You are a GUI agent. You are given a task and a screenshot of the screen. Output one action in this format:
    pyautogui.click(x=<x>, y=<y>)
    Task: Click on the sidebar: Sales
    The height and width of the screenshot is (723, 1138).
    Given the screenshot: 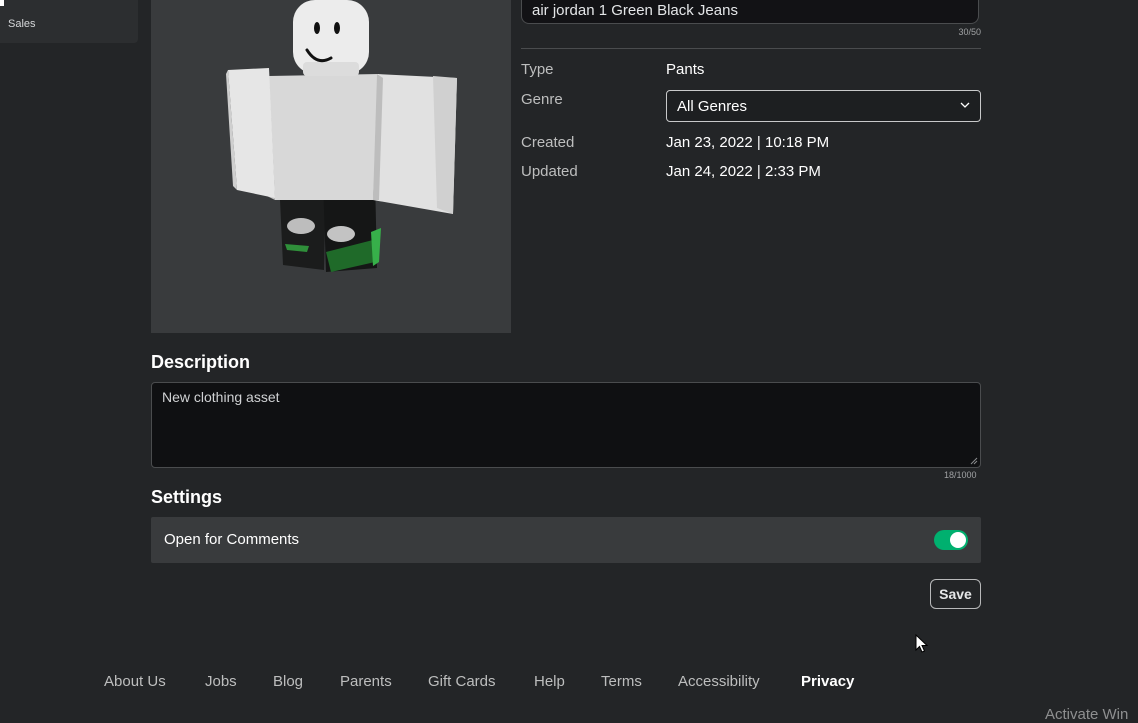 What is the action you would take?
    pyautogui.click(x=69, y=21)
    